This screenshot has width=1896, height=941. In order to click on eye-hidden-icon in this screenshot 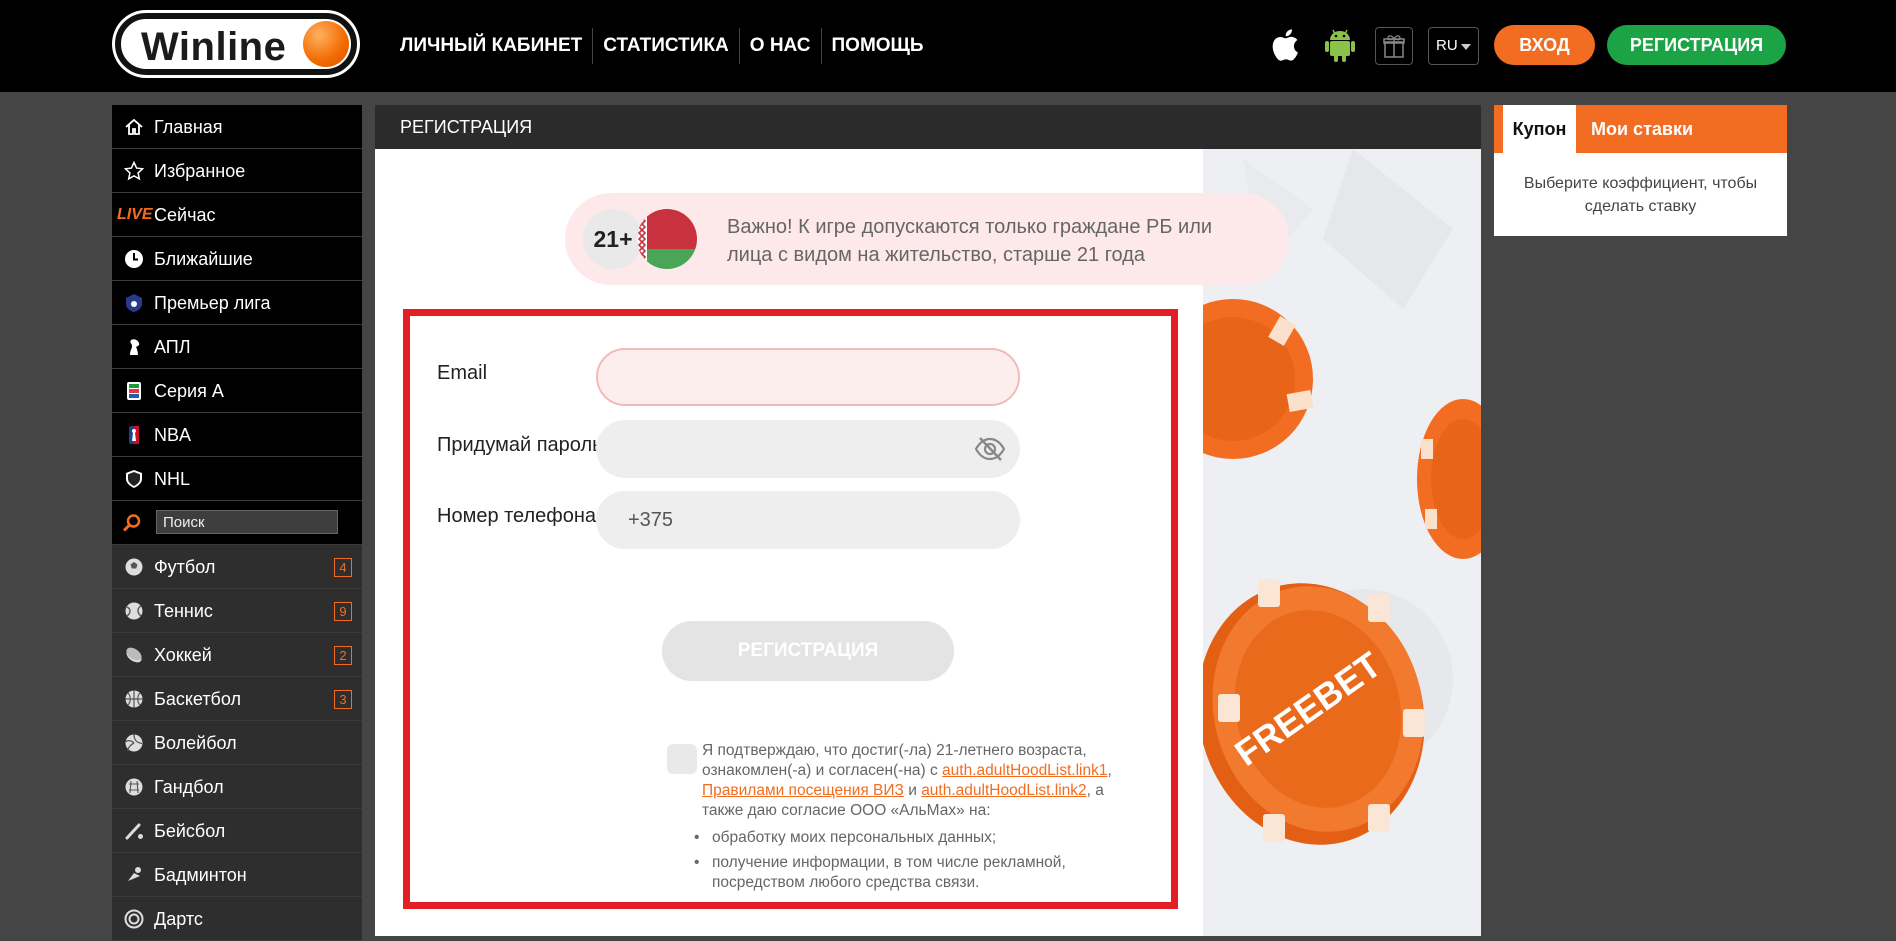, I will do `click(990, 449)`.